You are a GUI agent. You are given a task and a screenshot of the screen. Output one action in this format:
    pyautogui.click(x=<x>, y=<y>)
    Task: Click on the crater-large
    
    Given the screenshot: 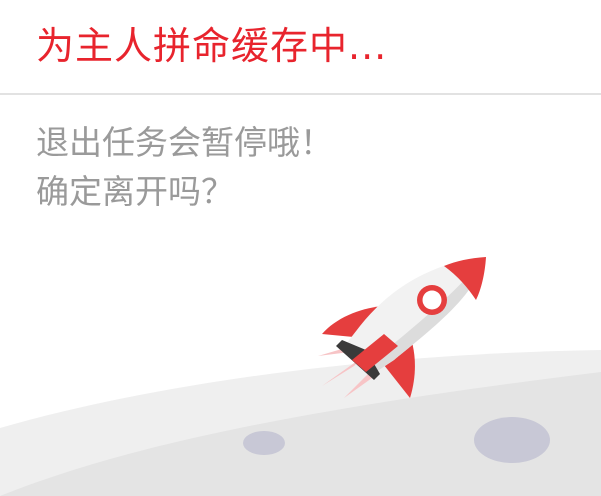 What is the action you would take?
    pyautogui.click(x=512, y=440)
    